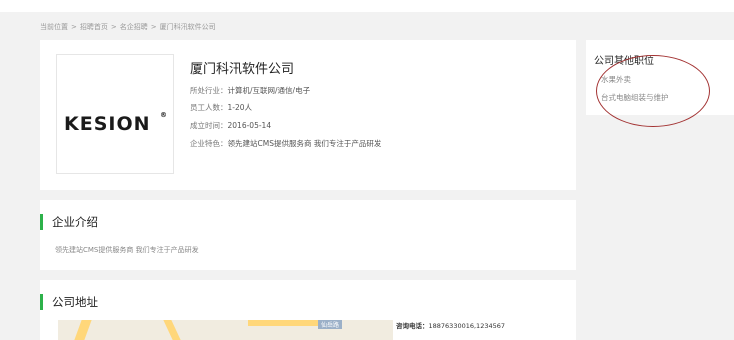  Describe the element at coordinates (94, 27) in the screenshot. I see `breadcrumb-link-home: 招聘首页` at that location.